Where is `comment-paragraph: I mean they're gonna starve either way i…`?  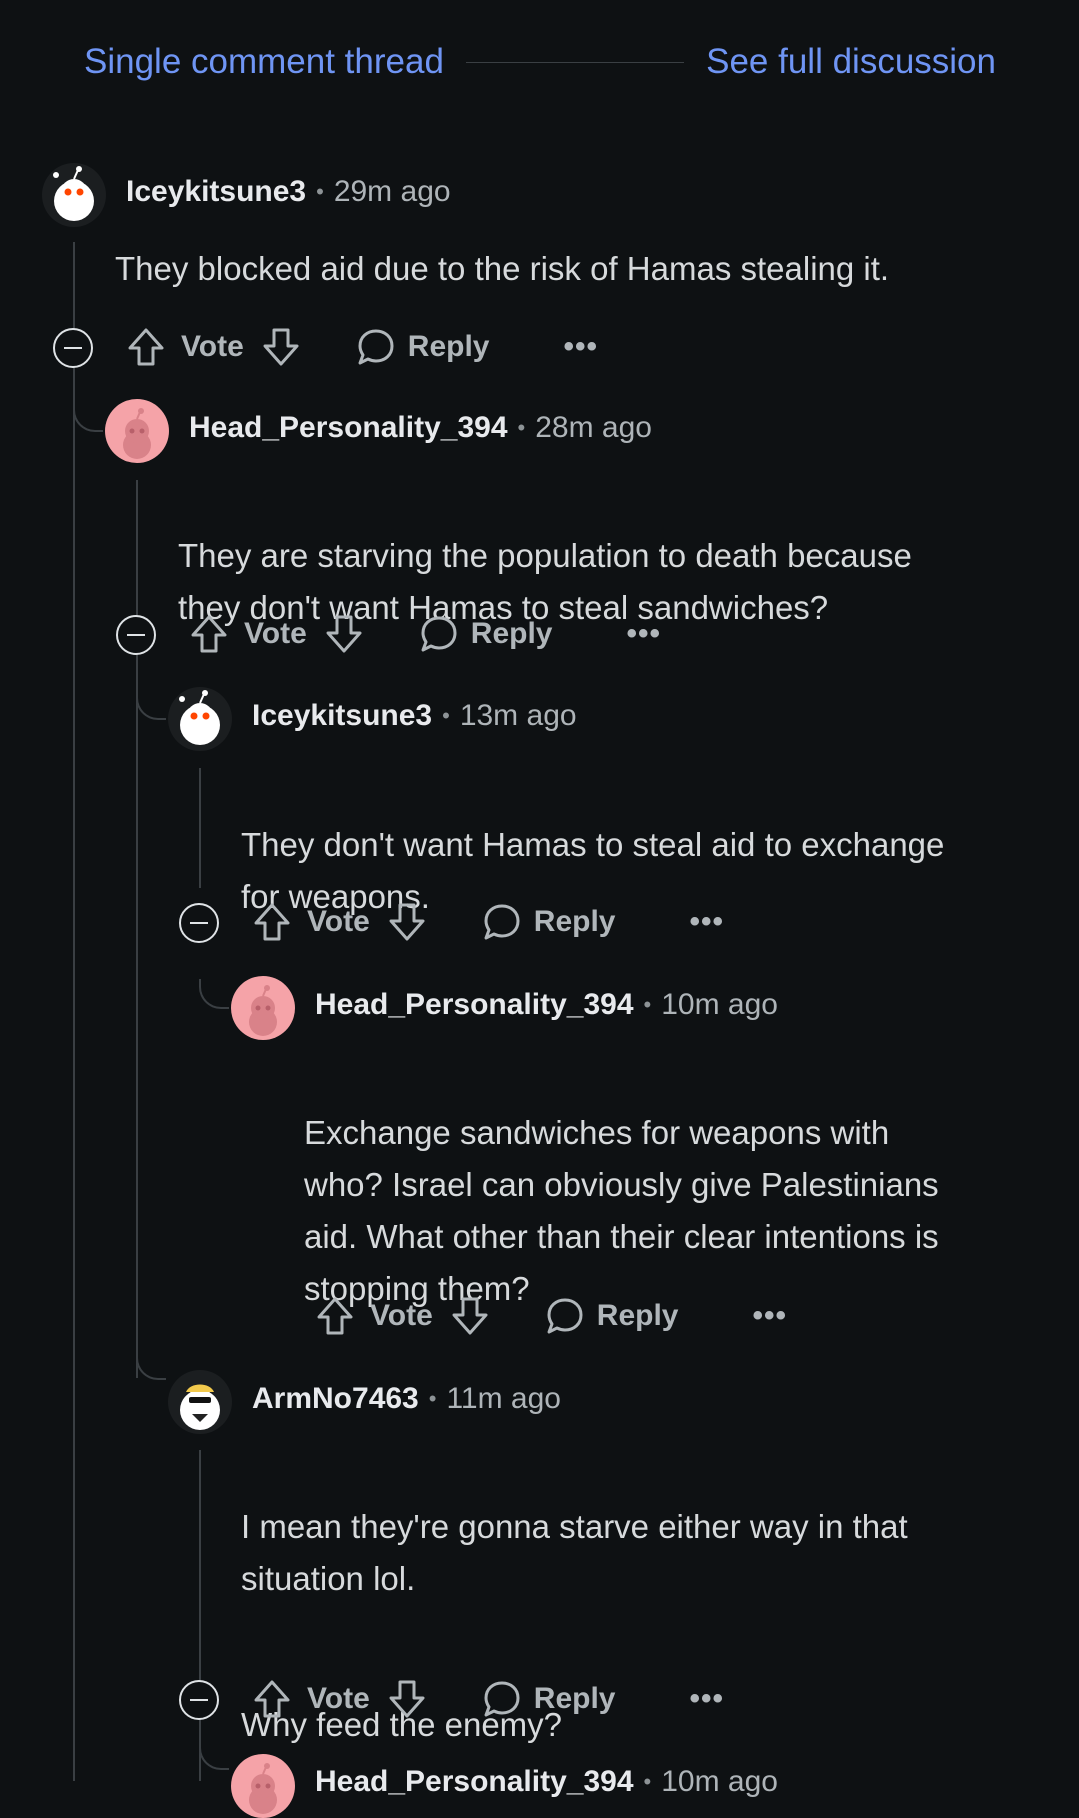
comment-paragraph: I mean they're gonna starve either way i… is located at coordinates (574, 1552).